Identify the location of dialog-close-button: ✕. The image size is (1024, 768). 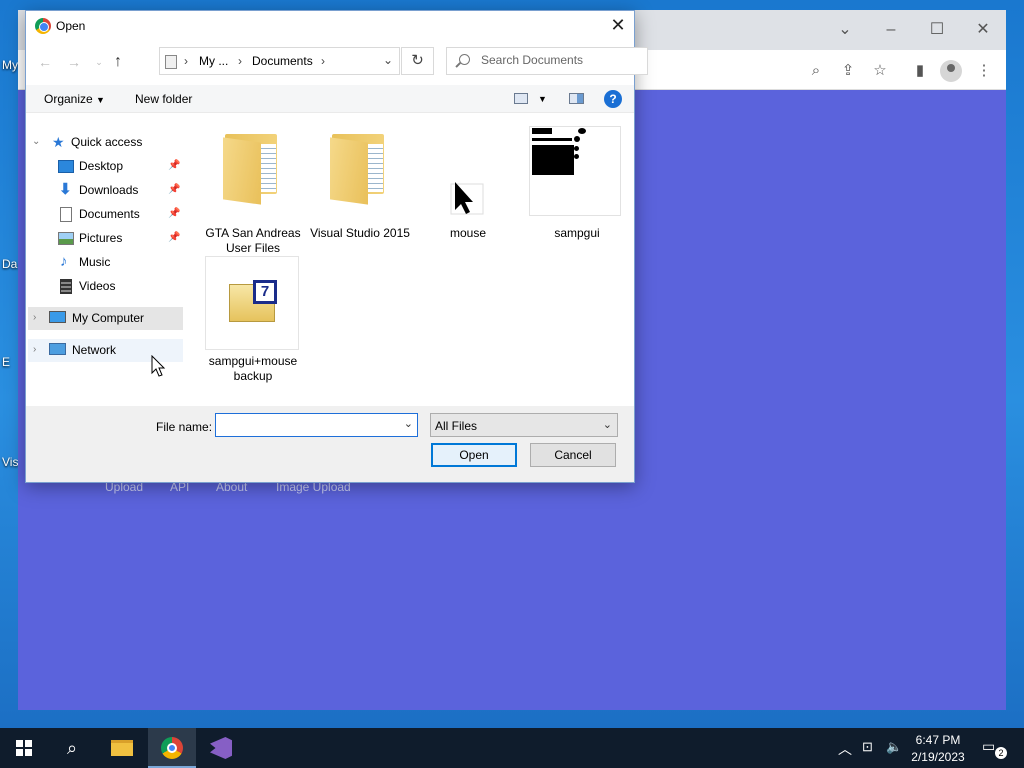
(618, 26).